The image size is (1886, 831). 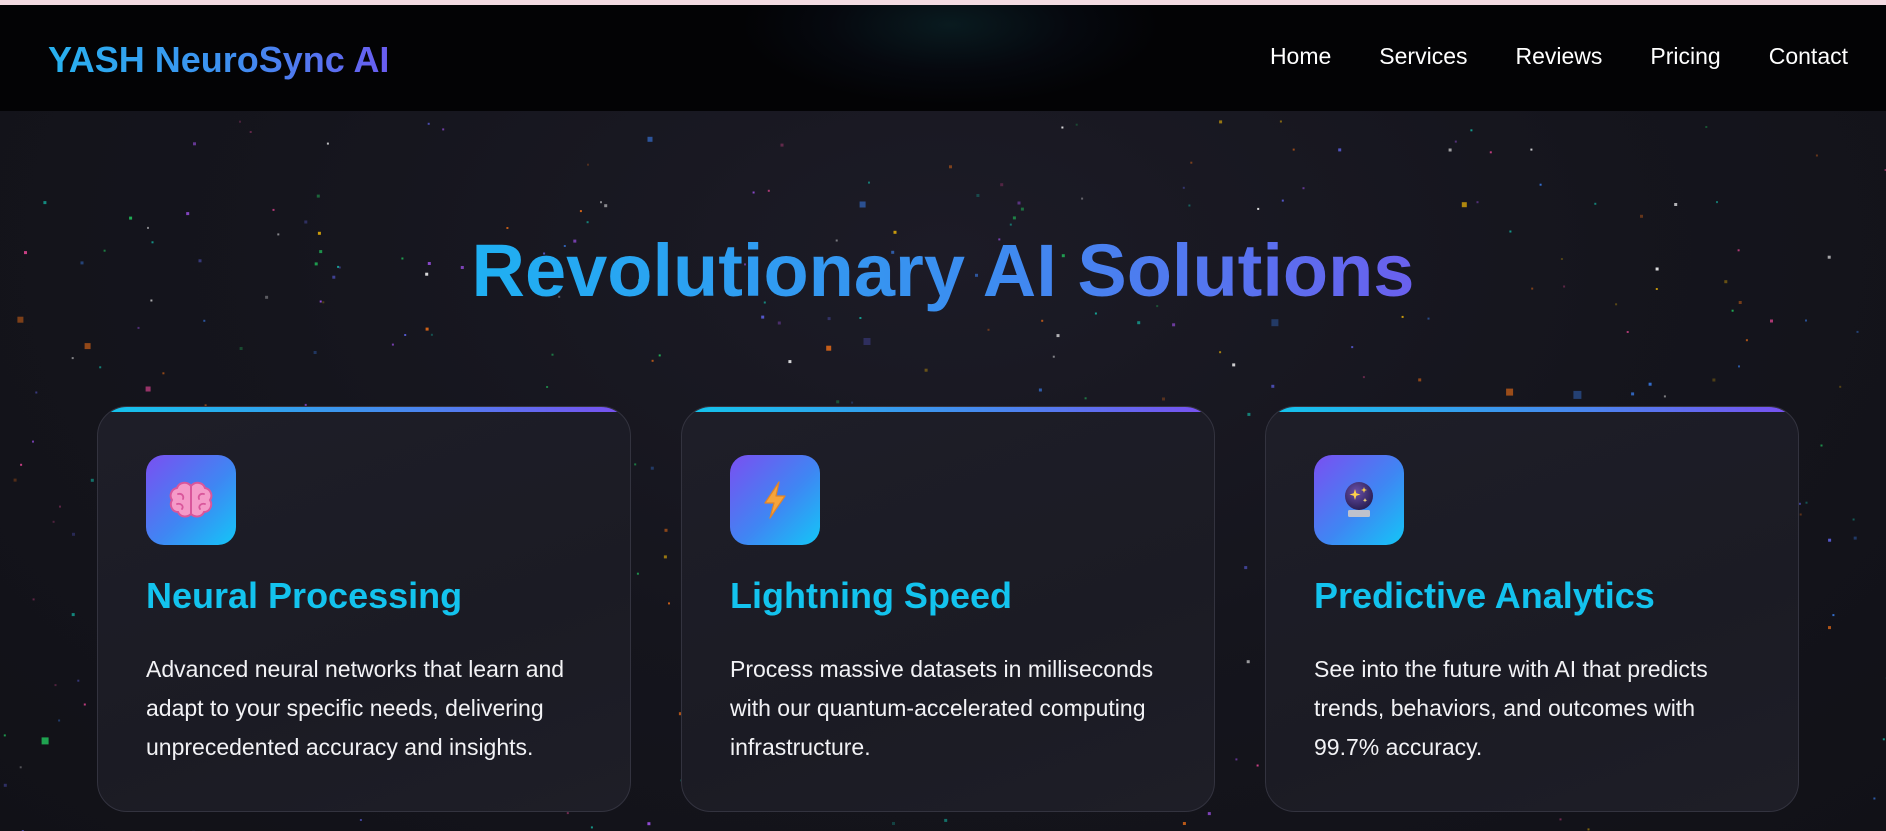 What do you see at coordinates (1423, 56) in the screenshot?
I see `nav-link-services: Services` at bounding box center [1423, 56].